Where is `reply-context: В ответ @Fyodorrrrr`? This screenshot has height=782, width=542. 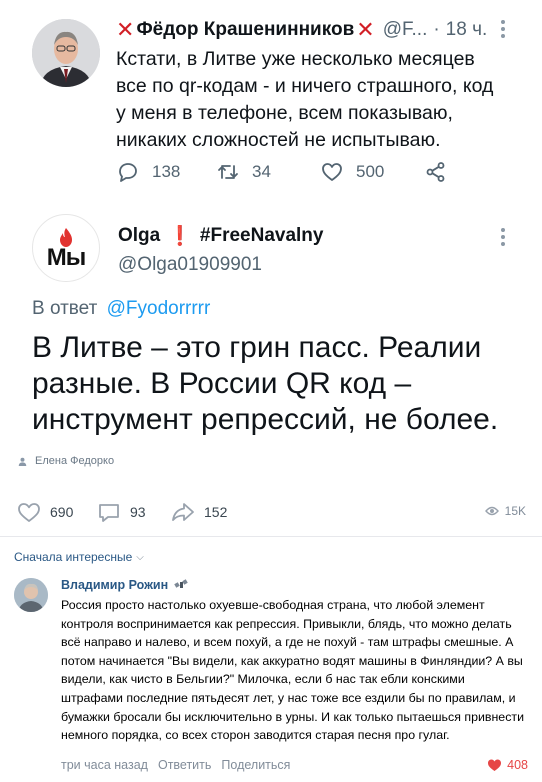
reply-context: В ответ @Fyodorrrrr is located at coordinates (121, 309).